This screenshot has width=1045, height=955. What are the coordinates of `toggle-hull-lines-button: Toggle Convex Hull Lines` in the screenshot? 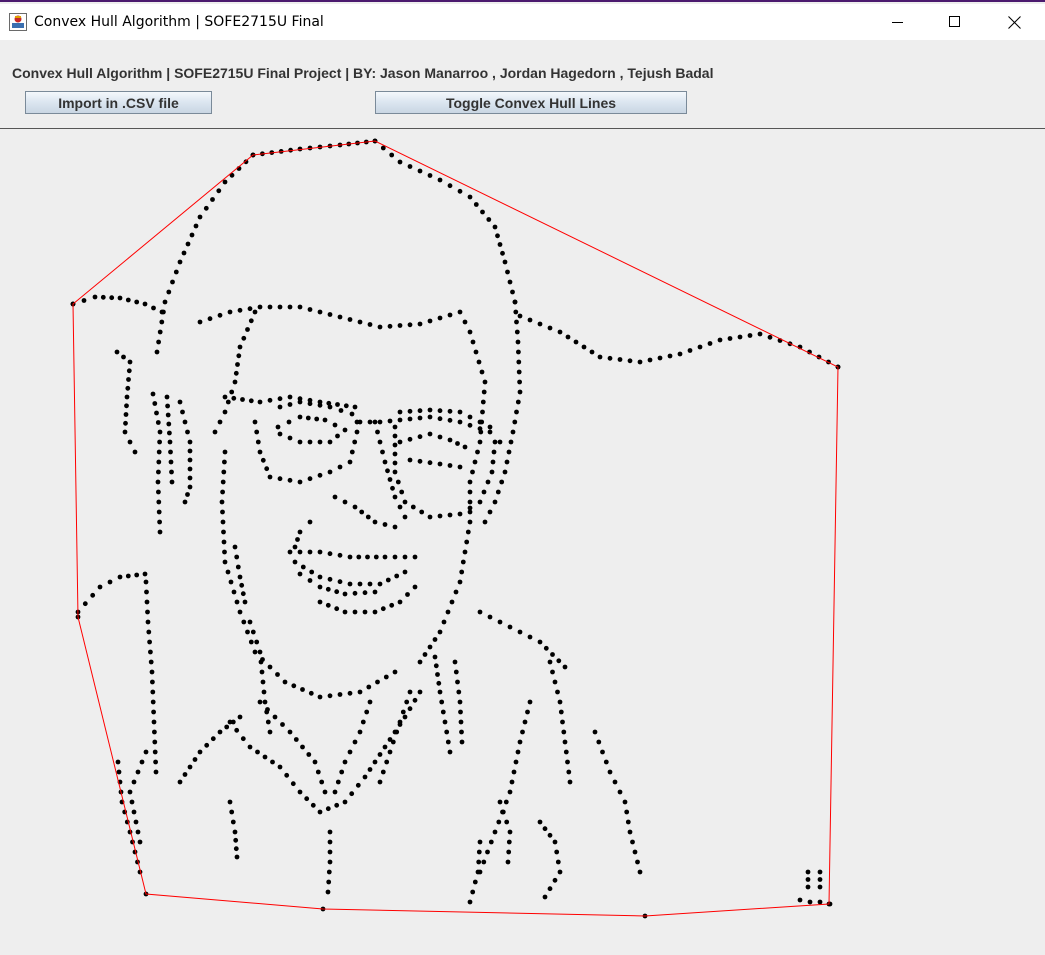 It's located at (531, 102).